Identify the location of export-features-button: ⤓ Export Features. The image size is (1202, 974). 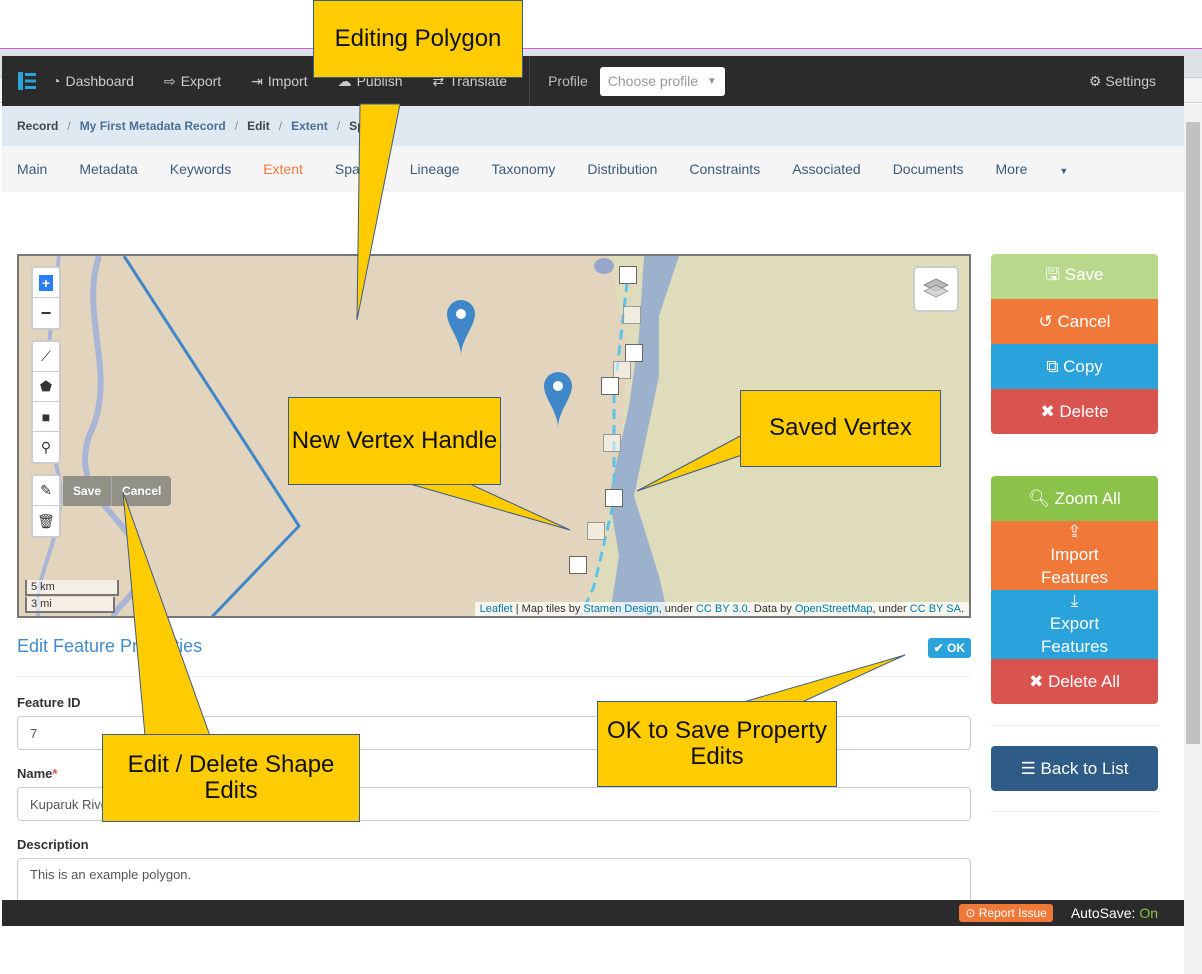
(1074, 624).